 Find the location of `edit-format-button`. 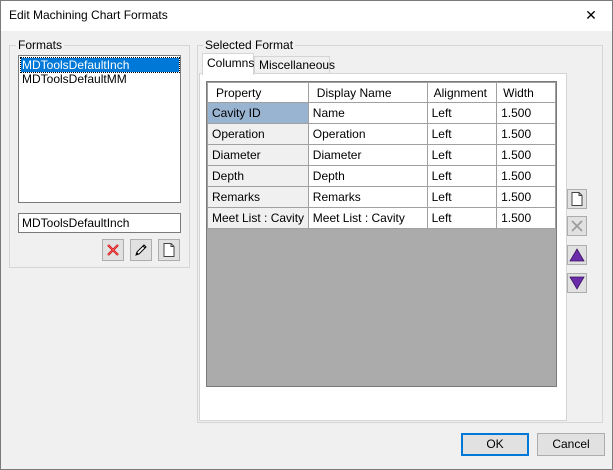

edit-format-button is located at coordinates (141, 250).